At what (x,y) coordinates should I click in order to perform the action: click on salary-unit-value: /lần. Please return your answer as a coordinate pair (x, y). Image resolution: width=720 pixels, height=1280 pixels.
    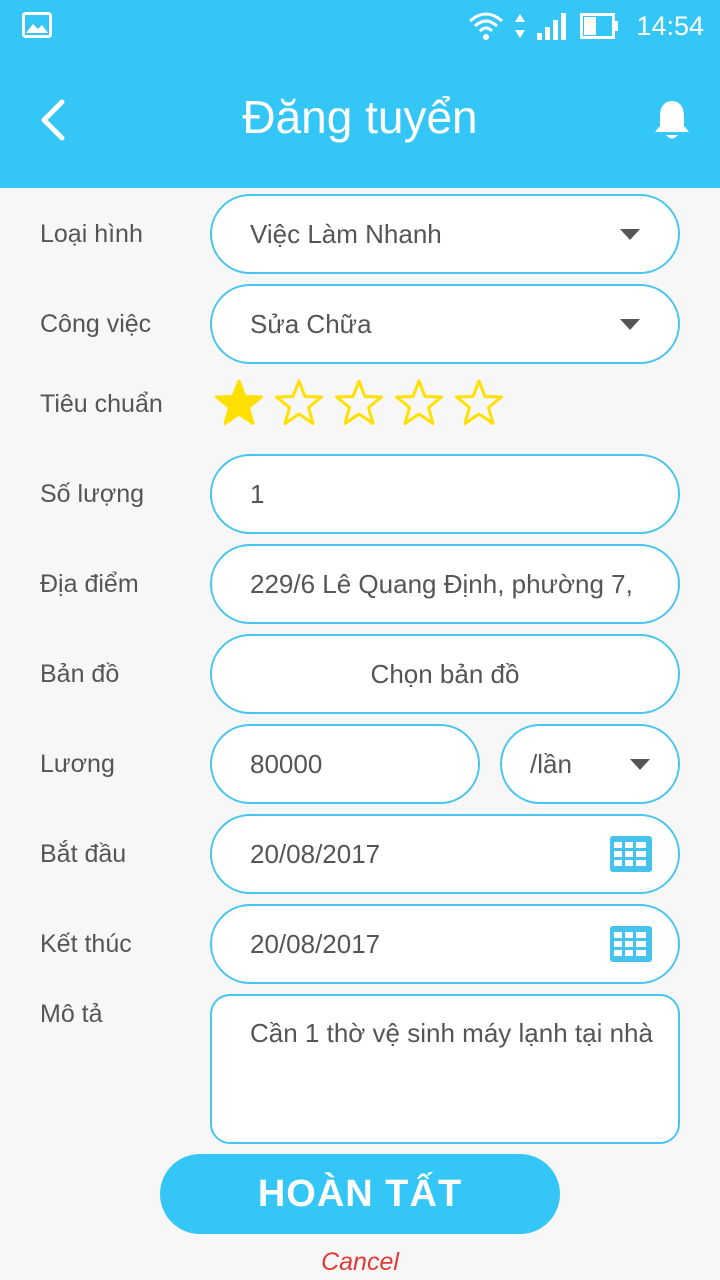
    Looking at the image, I should click on (551, 763).